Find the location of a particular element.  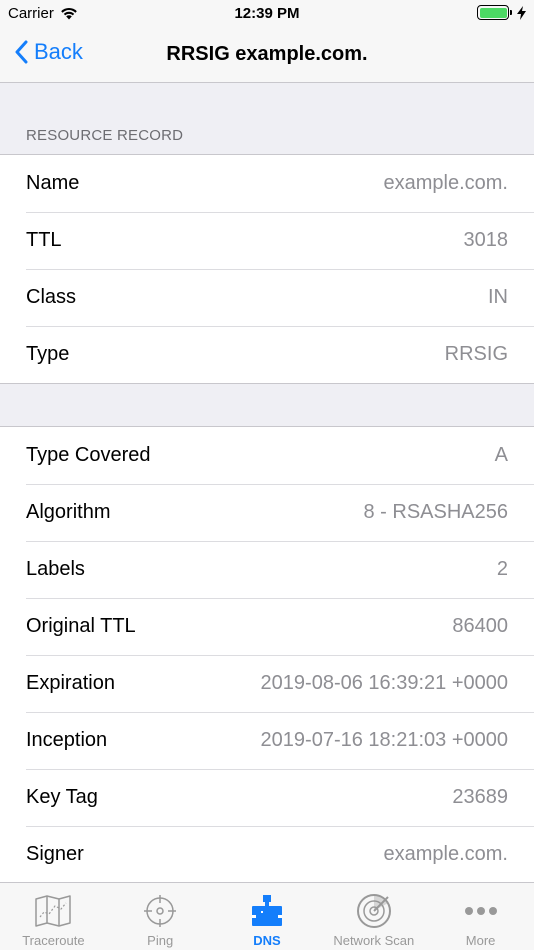

row-label: Type is located at coordinates (48, 354).